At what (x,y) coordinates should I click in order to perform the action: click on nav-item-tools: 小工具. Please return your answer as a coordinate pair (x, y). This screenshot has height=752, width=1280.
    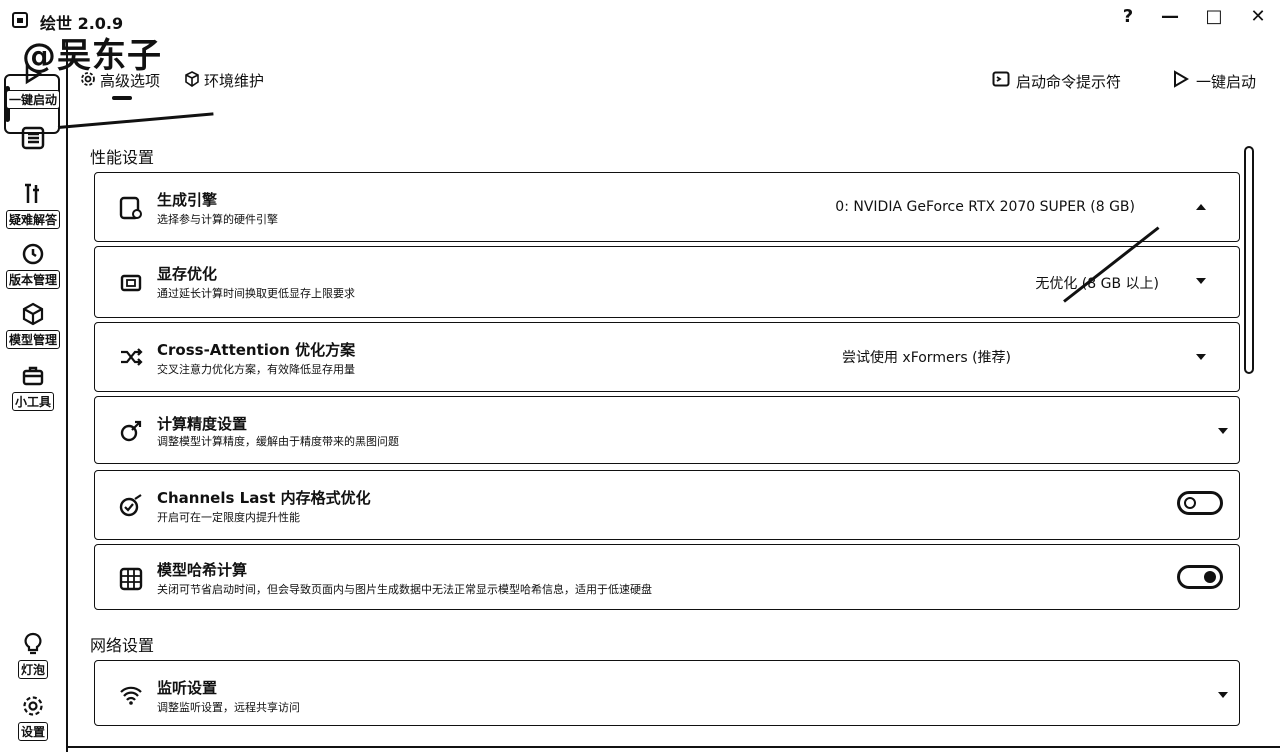
    Looking at the image, I should click on (33, 386).